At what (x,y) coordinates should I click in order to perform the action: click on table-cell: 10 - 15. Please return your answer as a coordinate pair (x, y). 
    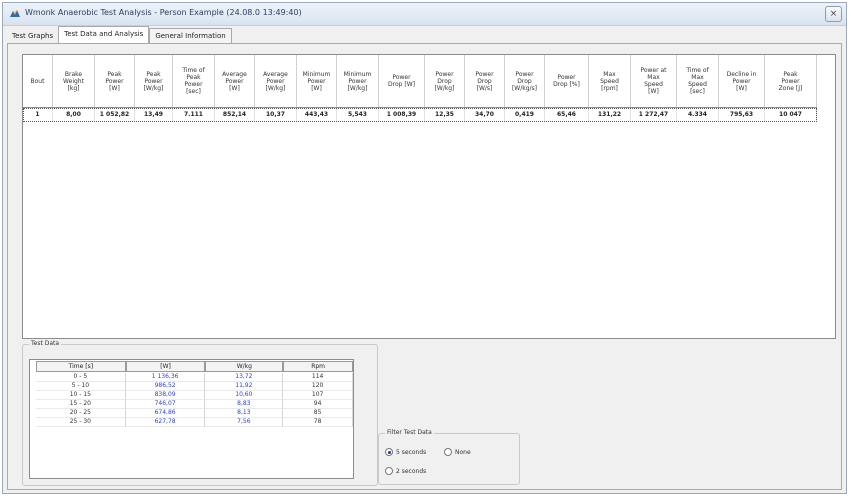
    Looking at the image, I should click on (81, 395).